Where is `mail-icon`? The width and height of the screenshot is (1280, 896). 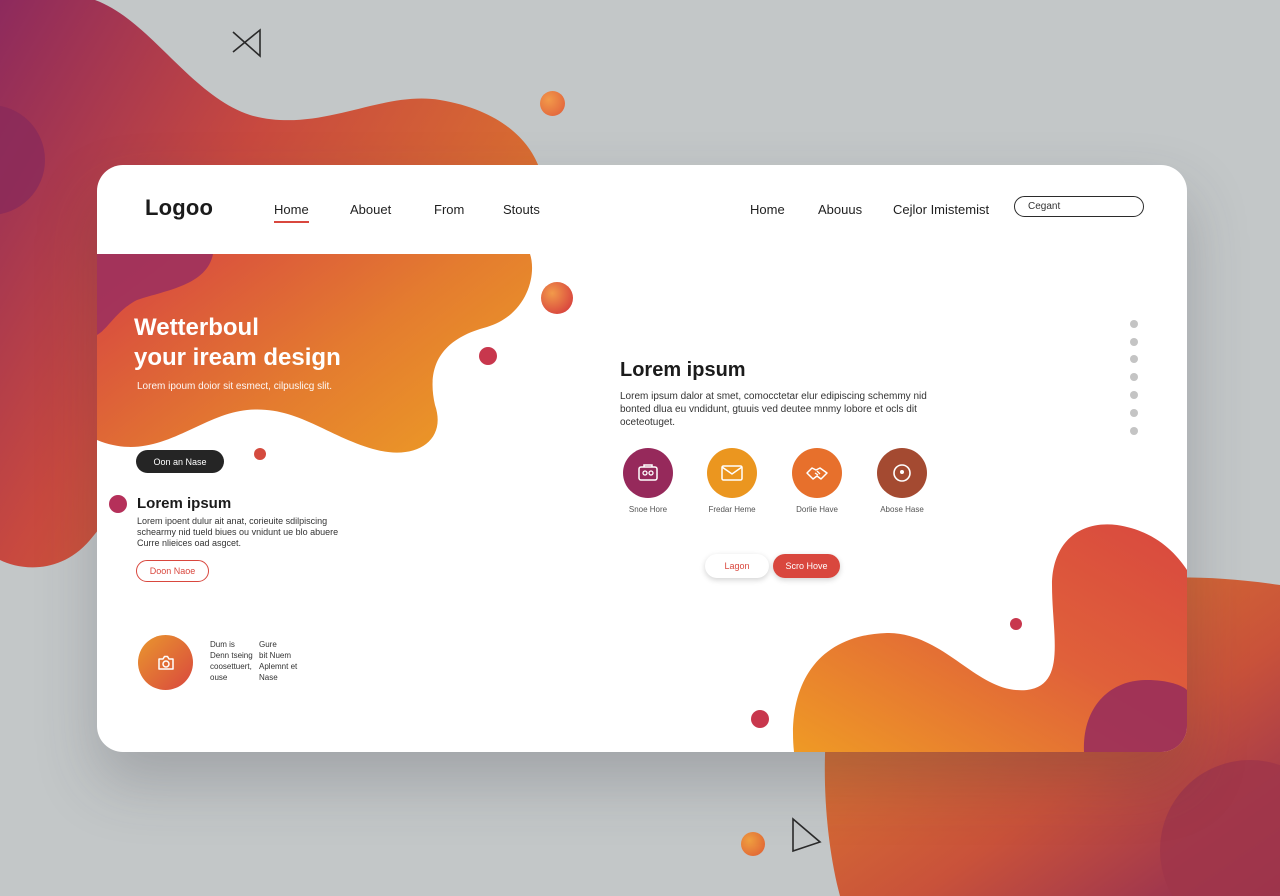
mail-icon is located at coordinates (732, 473).